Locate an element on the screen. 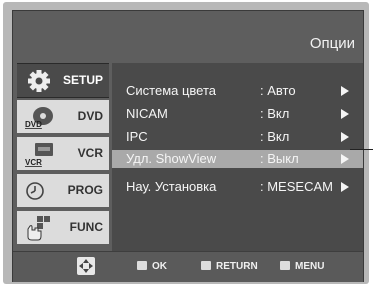 This screenshot has height=287, width=373. sidebar-item-label: PROG is located at coordinates (85, 190).